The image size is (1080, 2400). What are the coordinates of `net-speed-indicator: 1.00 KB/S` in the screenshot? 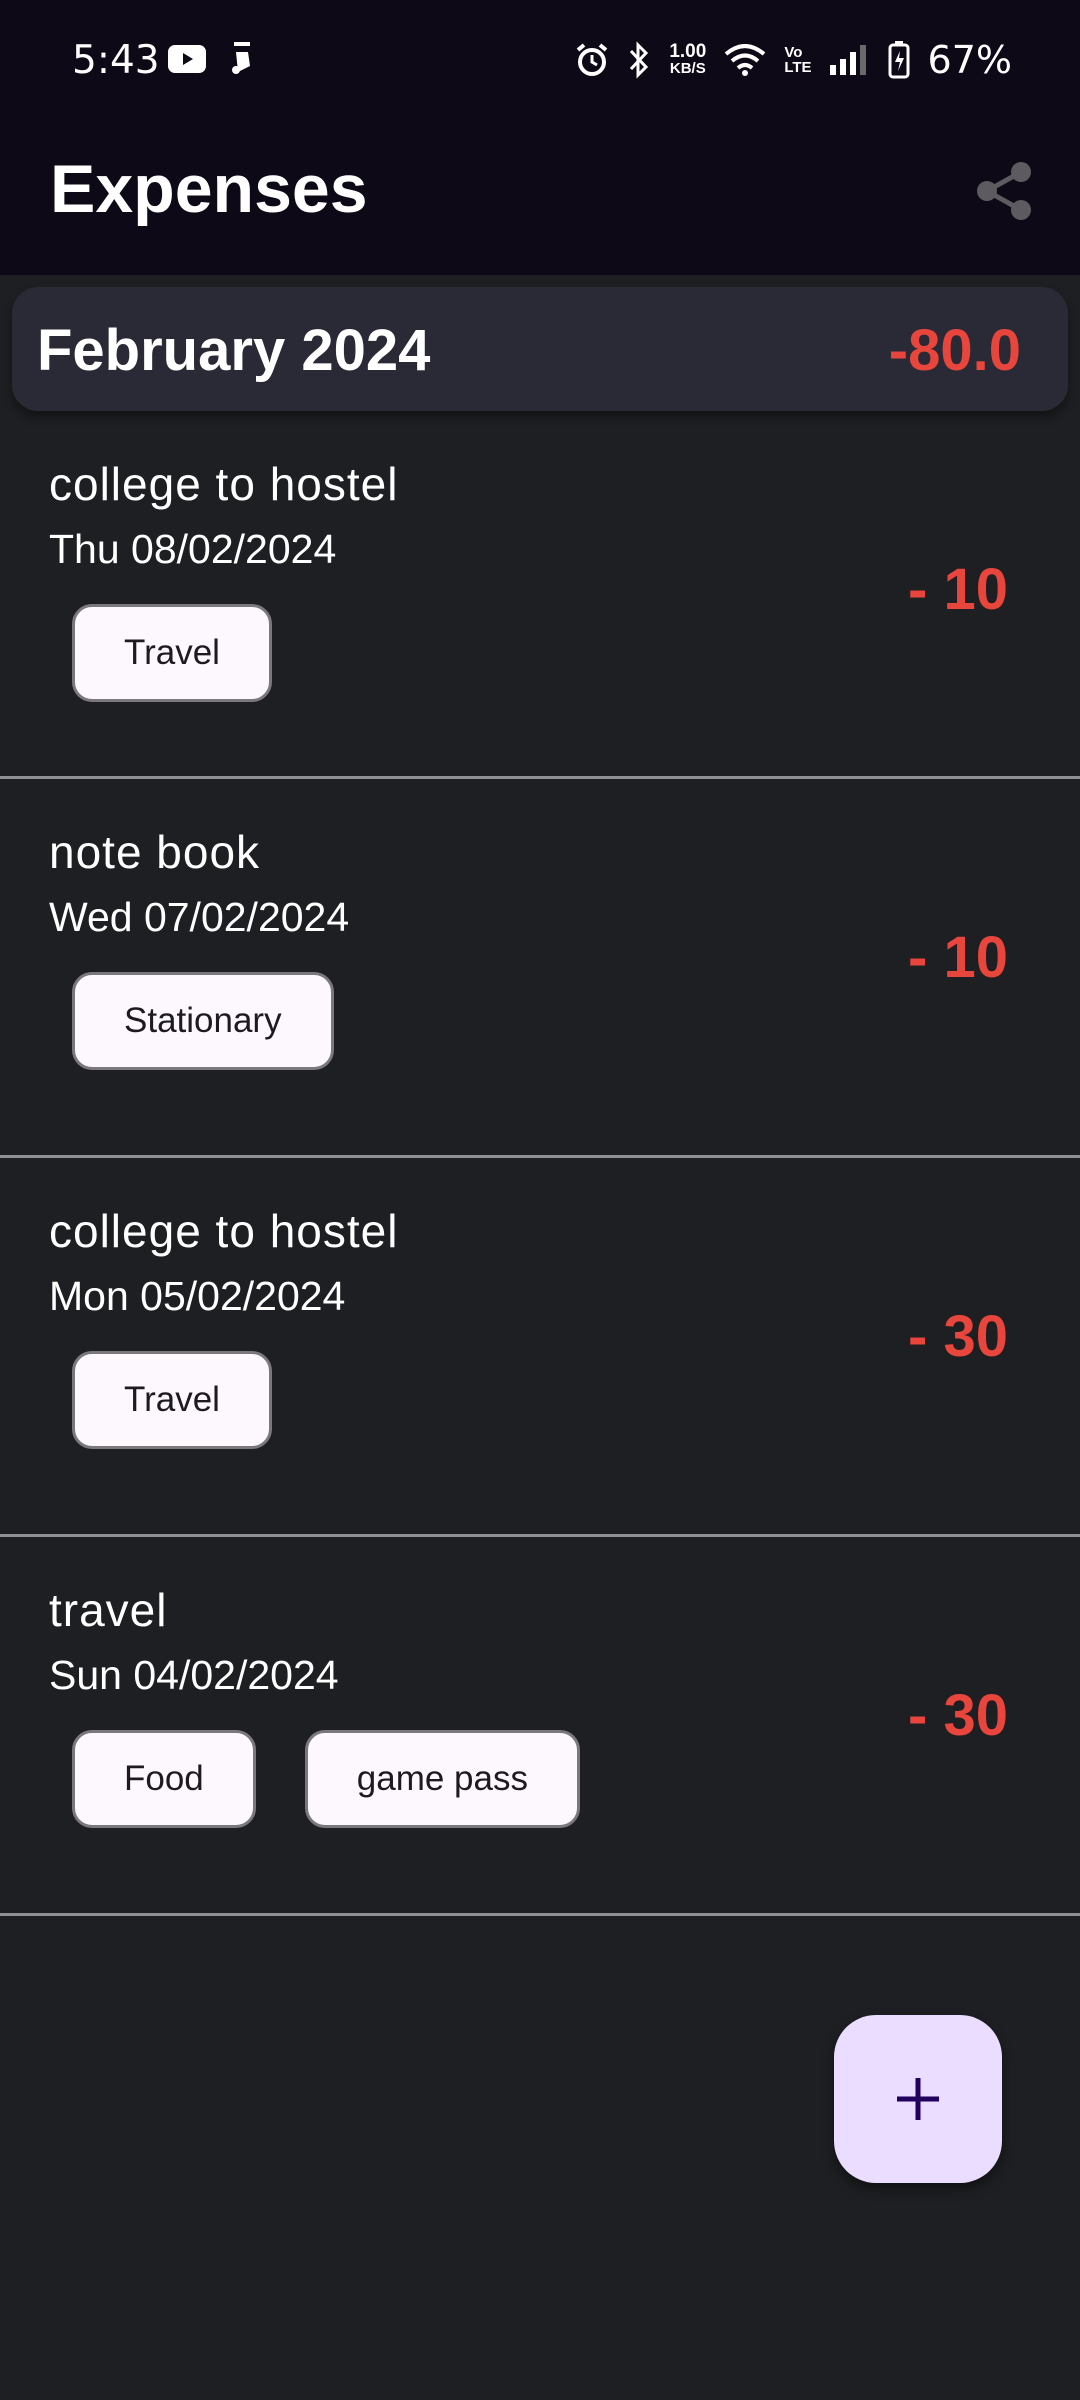 It's located at (688, 59).